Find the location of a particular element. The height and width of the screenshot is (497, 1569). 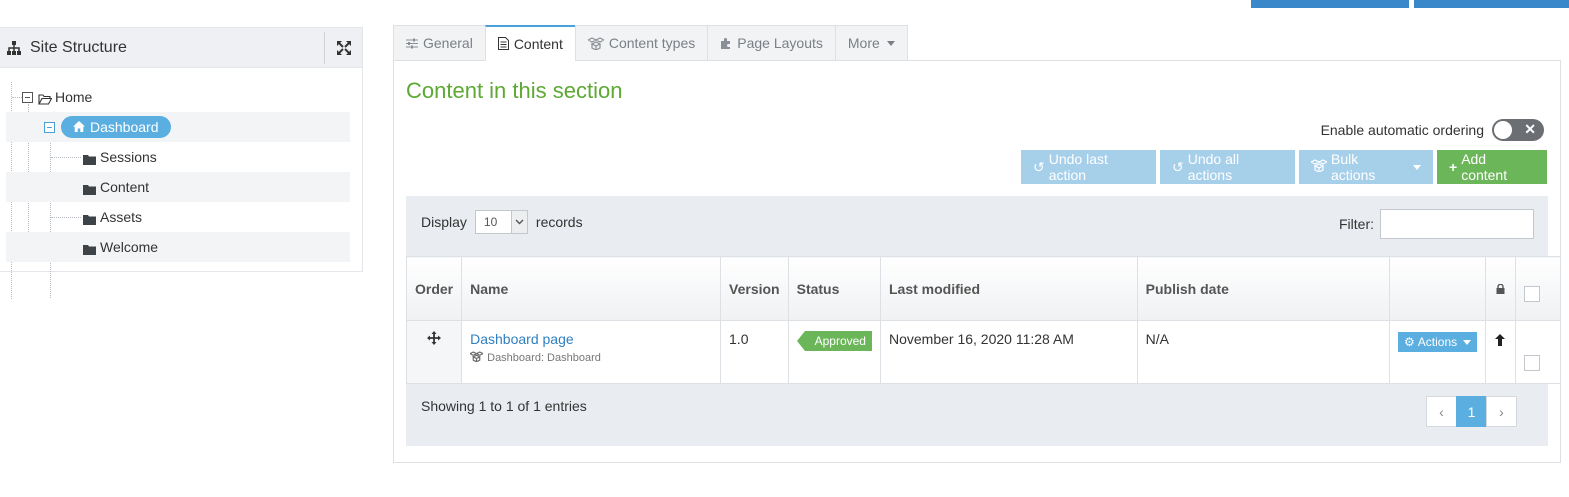

column-header-actions is located at coordinates (1438, 288).